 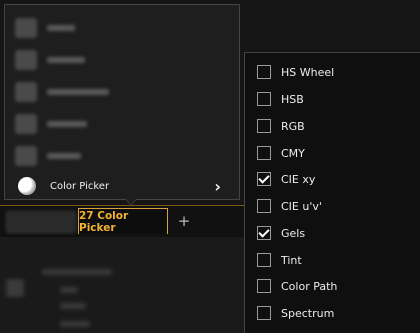 What do you see at coordinates (292, 99) in the screenshot?
I see `submenu-item-label: HSB` at bounding box center [292, 99].